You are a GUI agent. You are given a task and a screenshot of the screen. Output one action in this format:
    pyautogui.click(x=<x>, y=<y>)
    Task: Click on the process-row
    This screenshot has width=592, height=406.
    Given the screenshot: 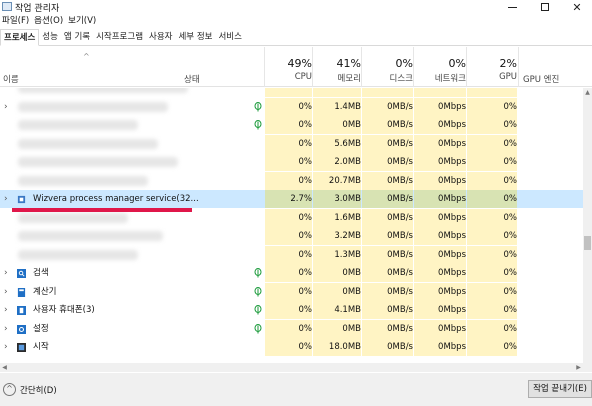 What is the action you would take?
    pyautogui.click(x=291, y=92)
    